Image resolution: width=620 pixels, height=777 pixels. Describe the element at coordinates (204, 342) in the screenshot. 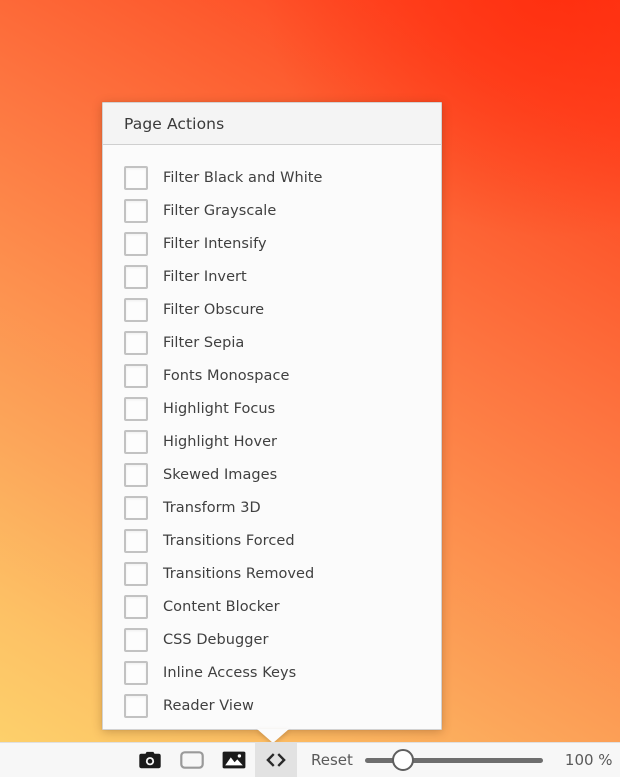

I see `page-action-label: Filter Sepia` at that location.